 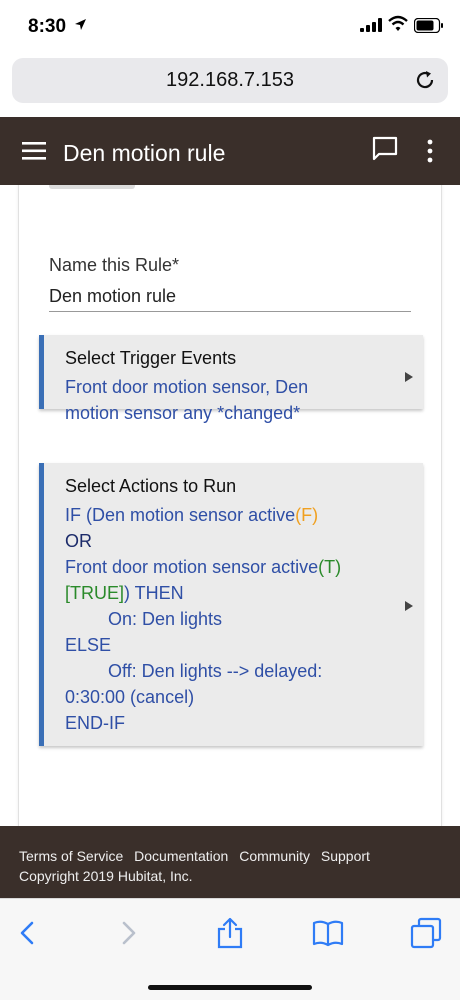 I want to click on action-line-else: ELSE, so click(x=88, y=645).